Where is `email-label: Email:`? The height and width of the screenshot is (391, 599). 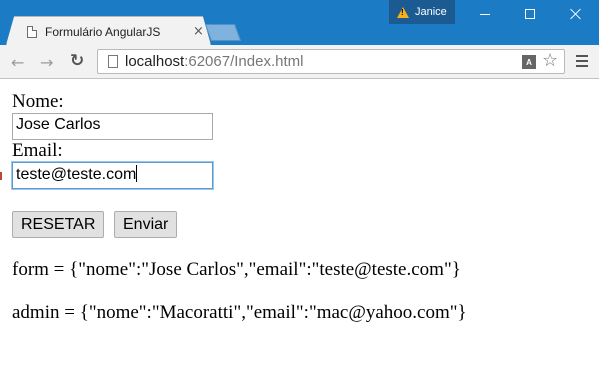
email-label: Email: is located at coordinates (37, 150).